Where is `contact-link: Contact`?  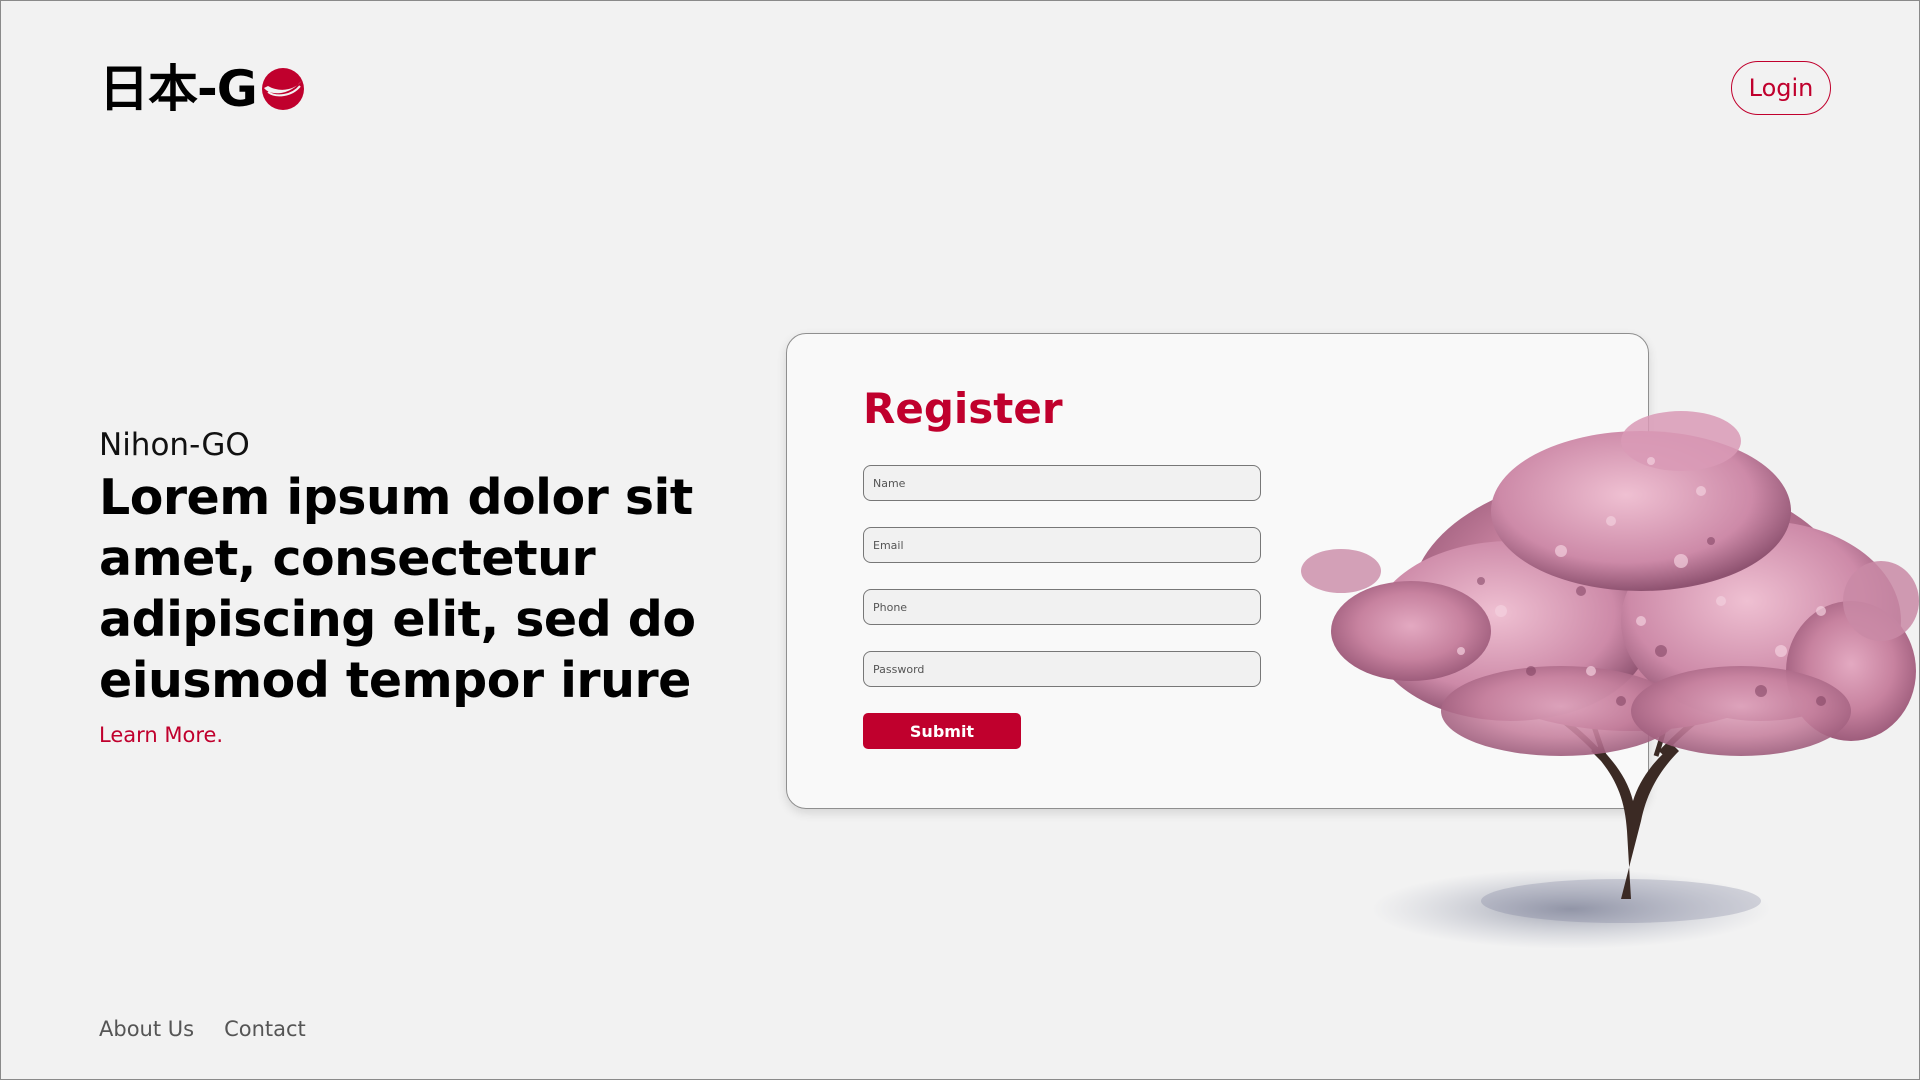 contact-link: Contact is located at coordinates (265, 1029).